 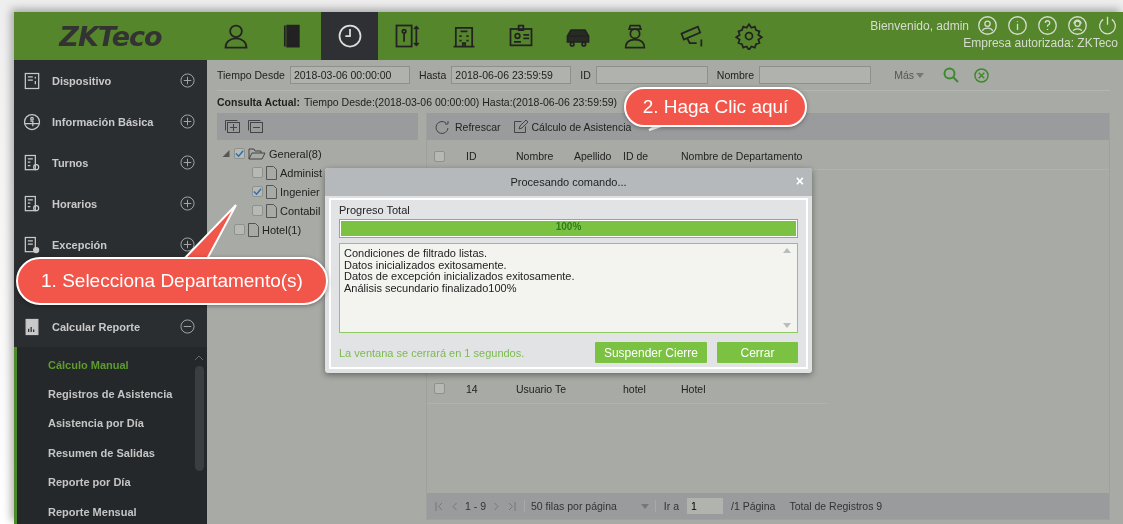 What do you see at coordinates (568, 226) in the screenshot?
I see `progress-percent: 100%` at bounding box center [568, 226].